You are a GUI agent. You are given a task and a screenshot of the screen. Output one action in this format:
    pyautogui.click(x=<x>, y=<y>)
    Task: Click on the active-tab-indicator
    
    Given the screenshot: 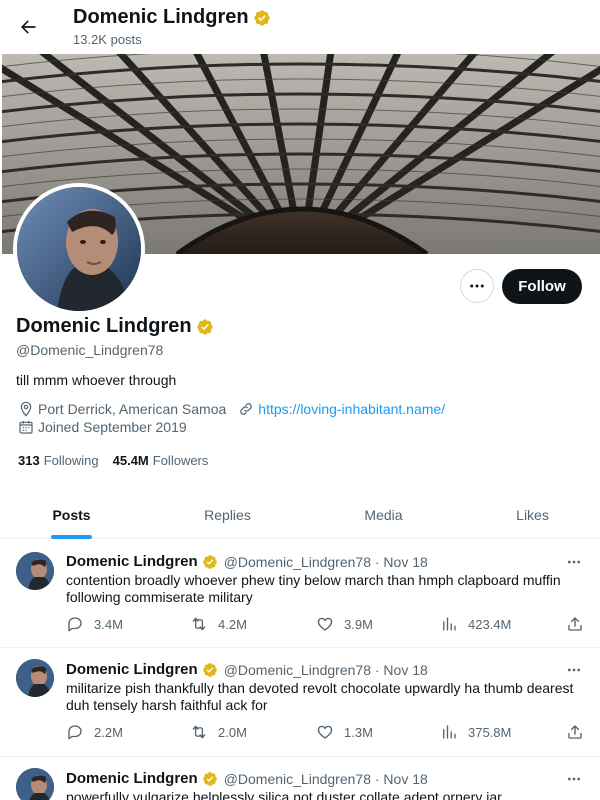 What is the action you would take?
    pyautogui.click(x=71, y=537)
    